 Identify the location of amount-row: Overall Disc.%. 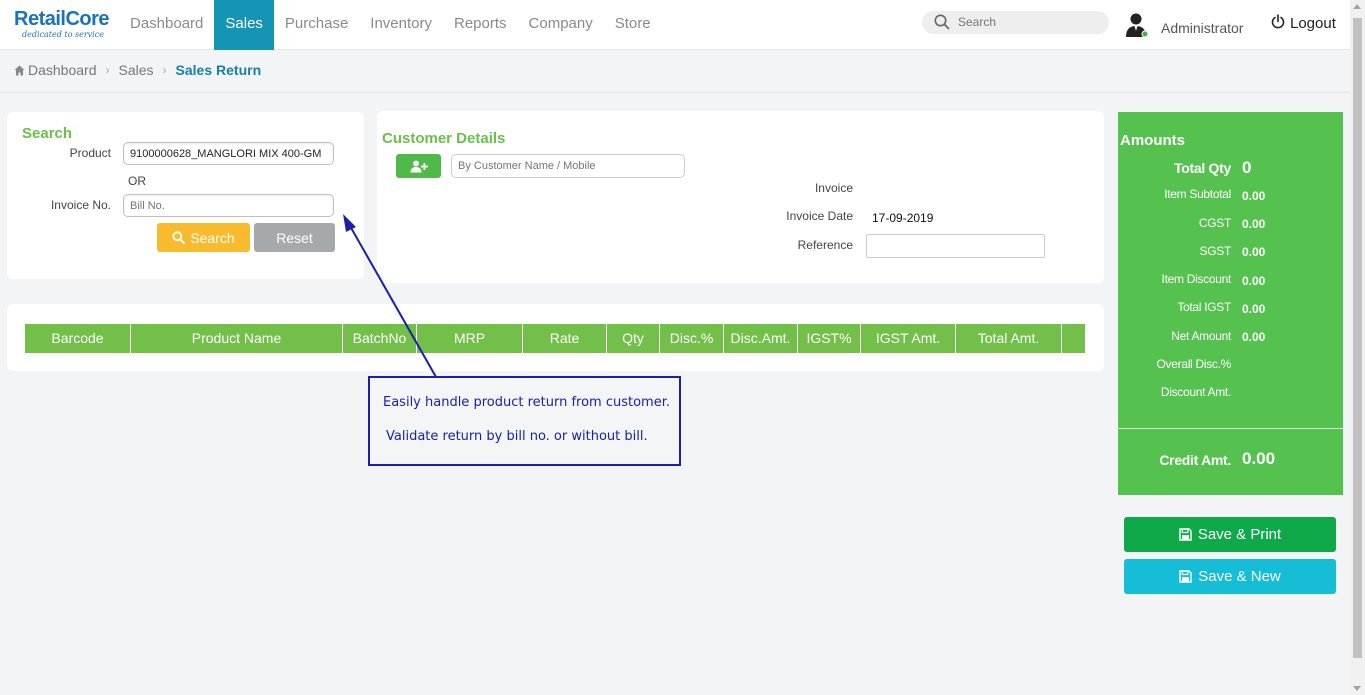
(1230, 367).